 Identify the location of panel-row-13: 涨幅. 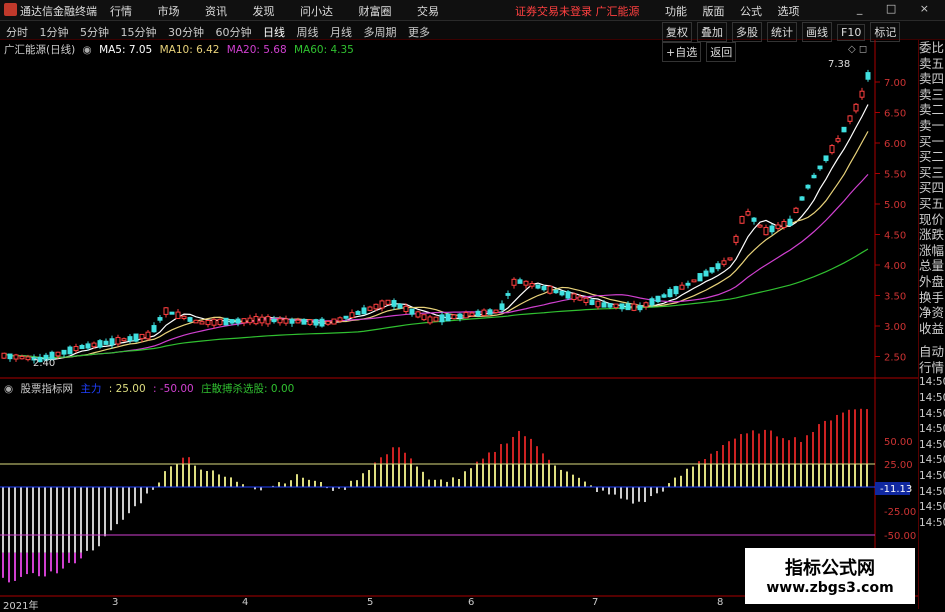
(932, 250).